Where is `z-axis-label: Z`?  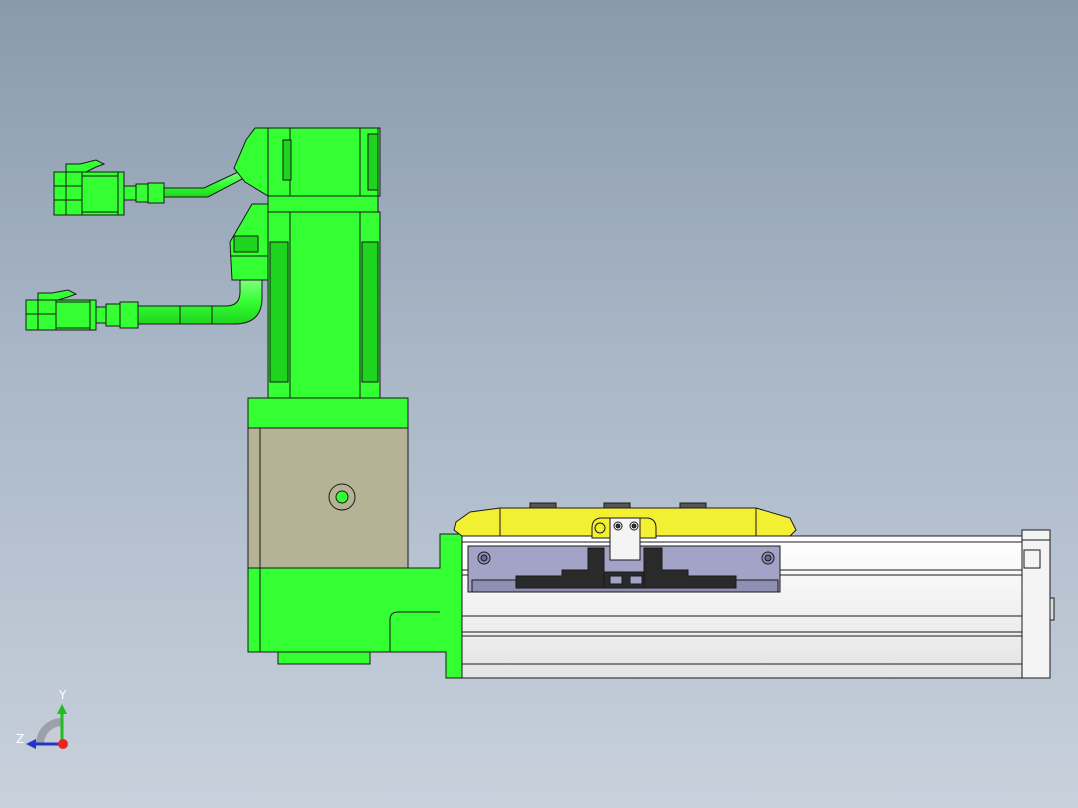
z-axis-label: Z is located at coordinates (20, 739).